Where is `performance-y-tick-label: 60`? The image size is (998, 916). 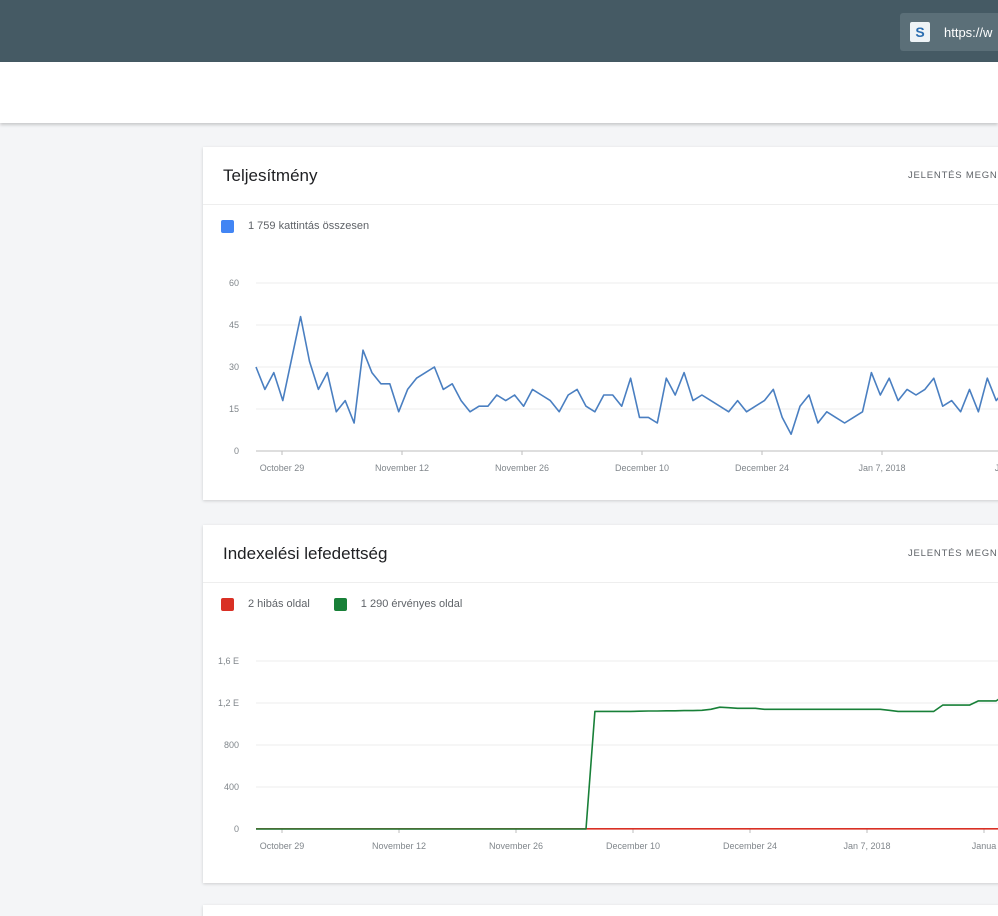 performance-y-tick-label: 60 is located at coordinates (234, 283).